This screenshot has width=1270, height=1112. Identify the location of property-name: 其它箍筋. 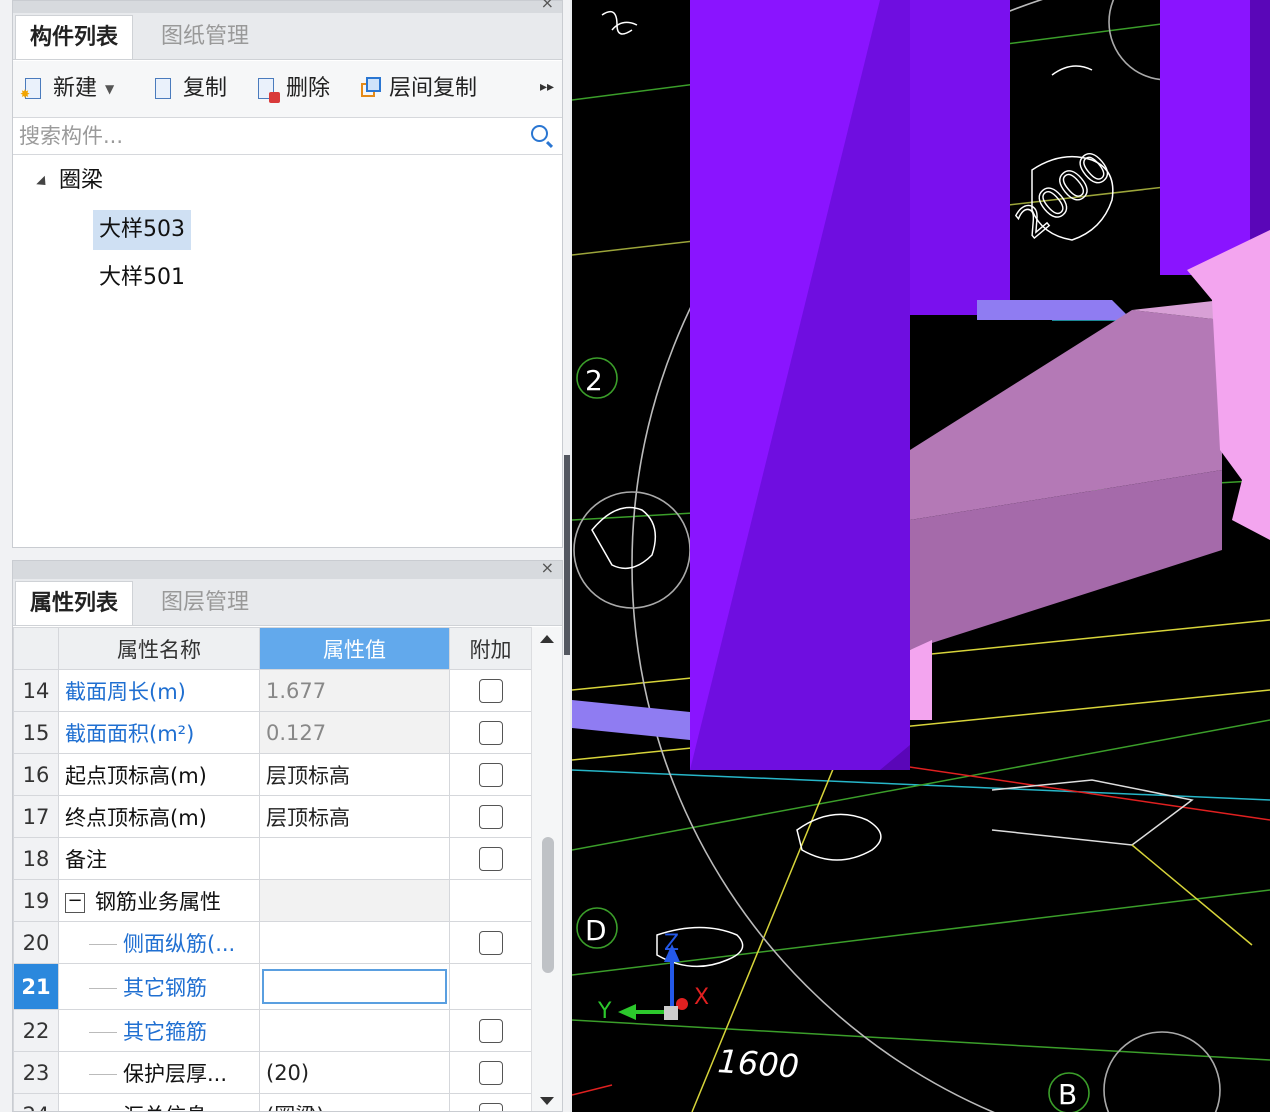
(159, 1030).